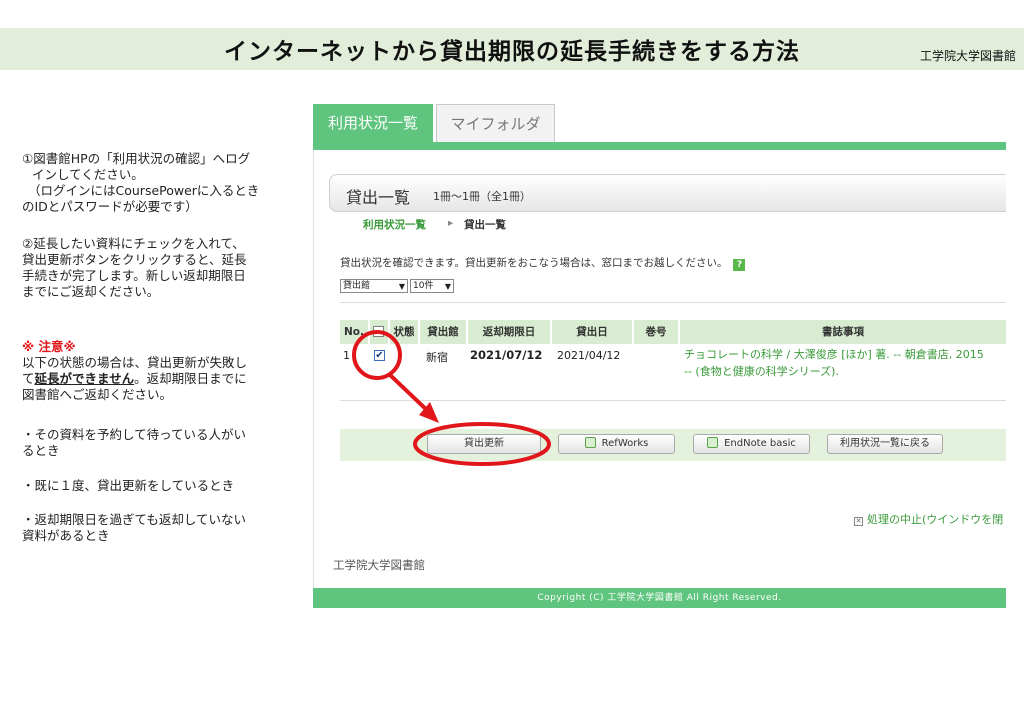 The width and height of the screenshot is (1024, 708). Describe the element at coordinates (134, 442) in the screenshot. I see `case-reserved: ・その資料を予約して待っている人がい るとき` at that location.